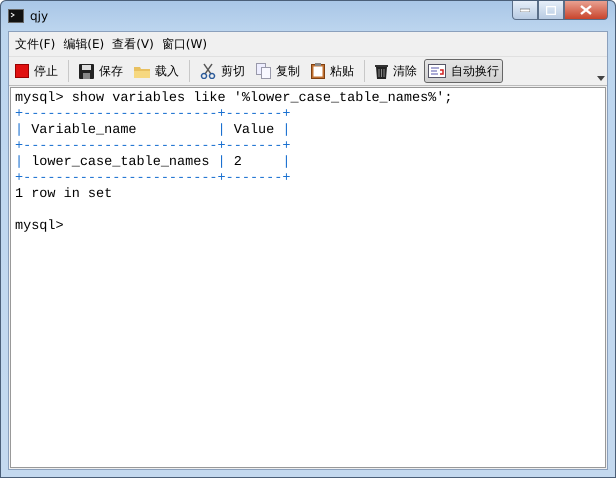 This screenshot has width=616, height=478. What do you see at coordinates (156, 71) in the screenshot?
I see `toolbar-button: 载入` at bounding box center [156, 71].